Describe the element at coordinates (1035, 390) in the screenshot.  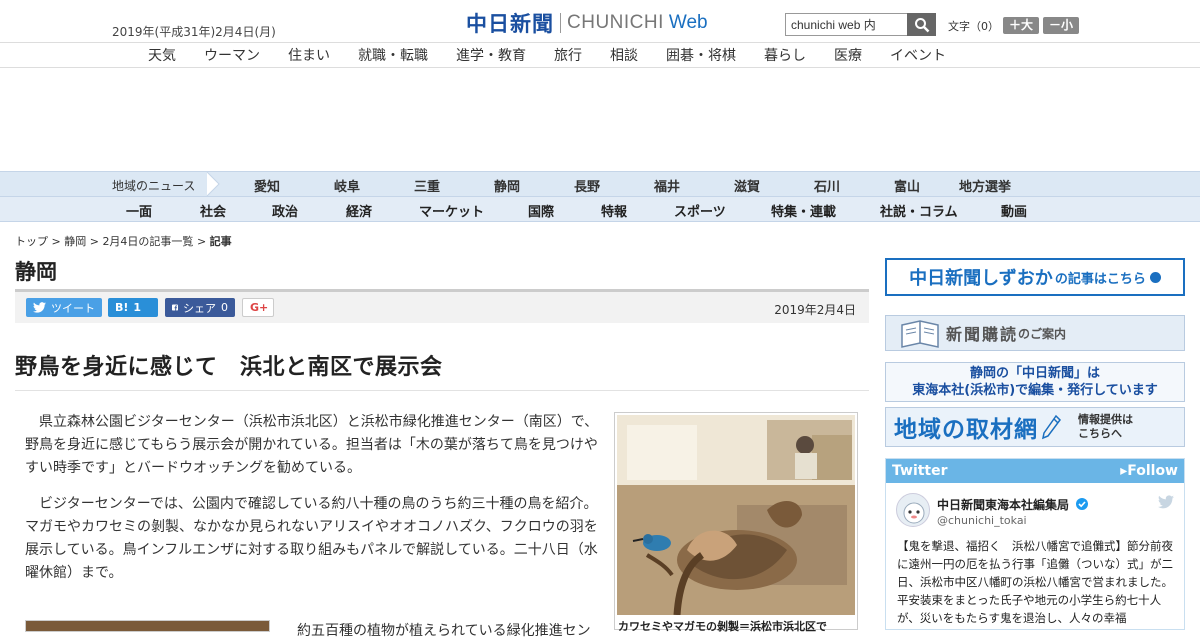
I see `banner3-line2: 東海本社(浜松市)で編集・発行しています` at that location.